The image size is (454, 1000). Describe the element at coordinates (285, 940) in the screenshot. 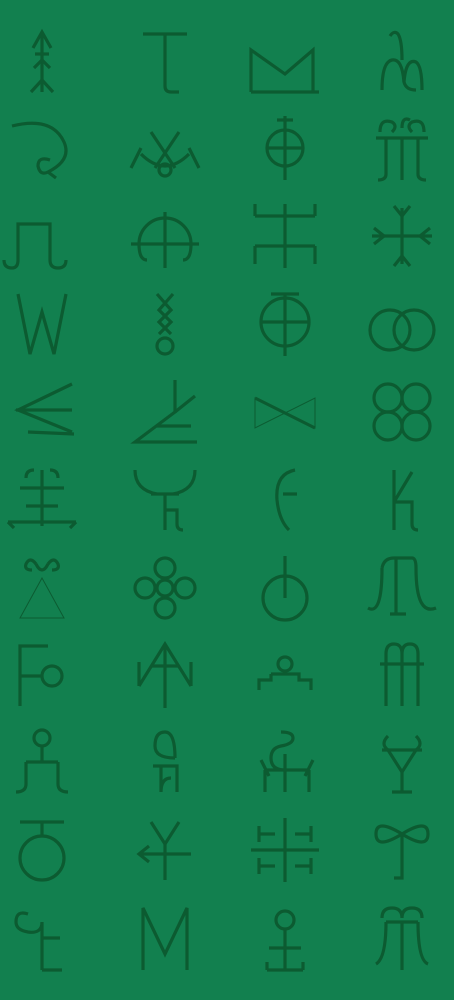

I see `circle-stand-icon` at that location.